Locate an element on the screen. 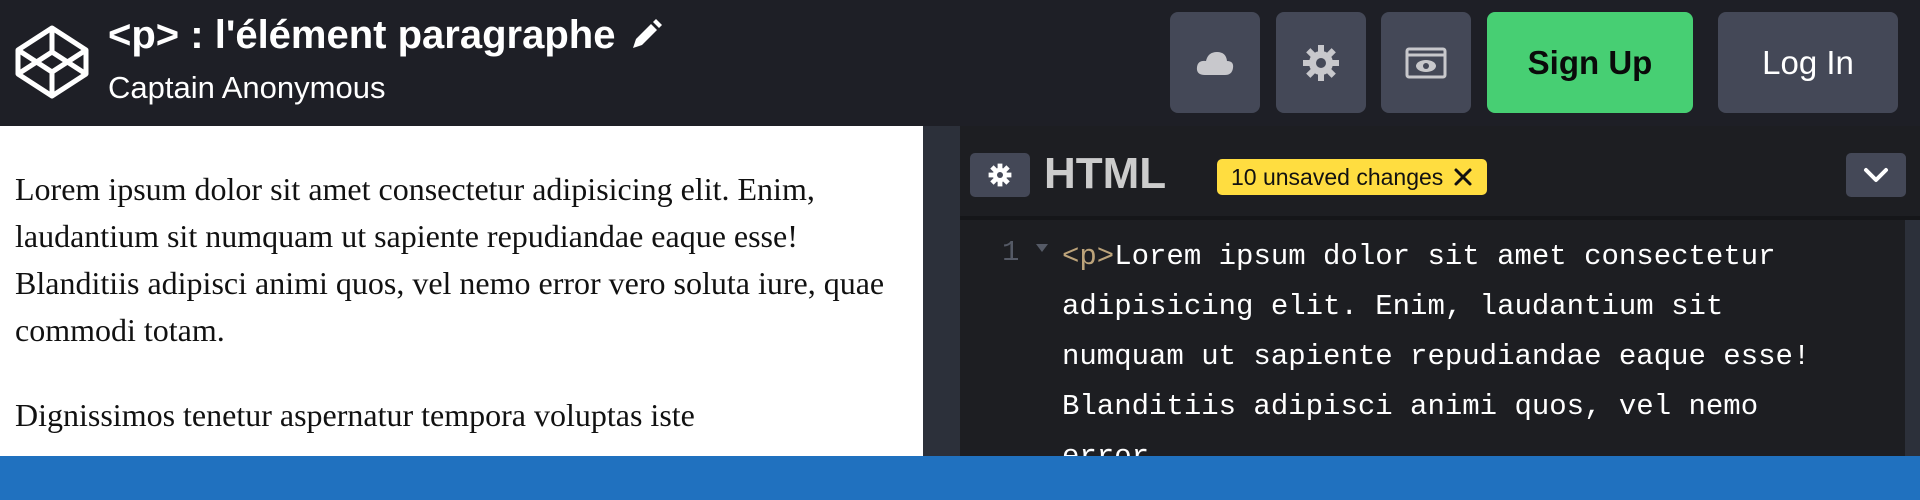 The width and height of the screenshot is (1920, 500). chevron-down-icon is located at coordinates (1876, 175).